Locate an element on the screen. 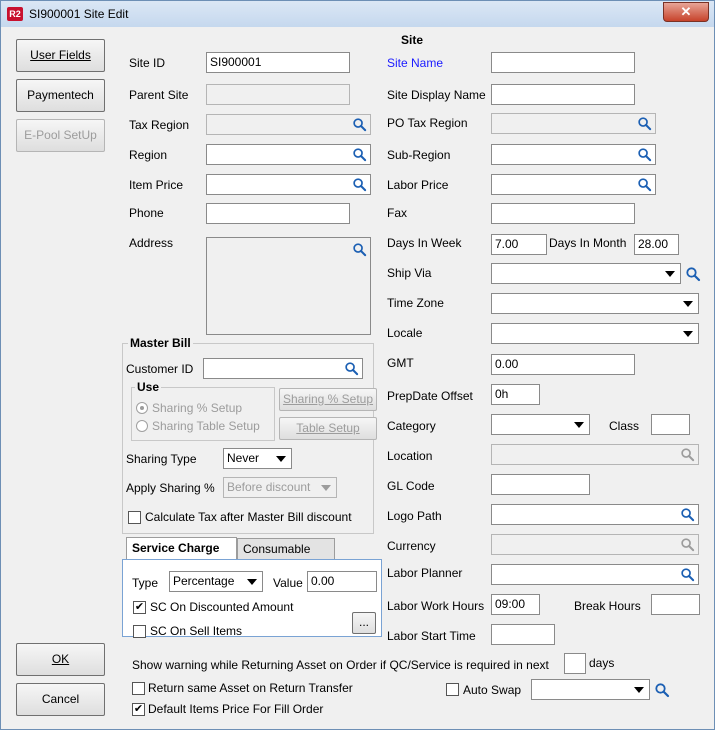 The width and height of the screenshot is (715, 730). sharing-type-select: Never is located at coordinates (257, 458).